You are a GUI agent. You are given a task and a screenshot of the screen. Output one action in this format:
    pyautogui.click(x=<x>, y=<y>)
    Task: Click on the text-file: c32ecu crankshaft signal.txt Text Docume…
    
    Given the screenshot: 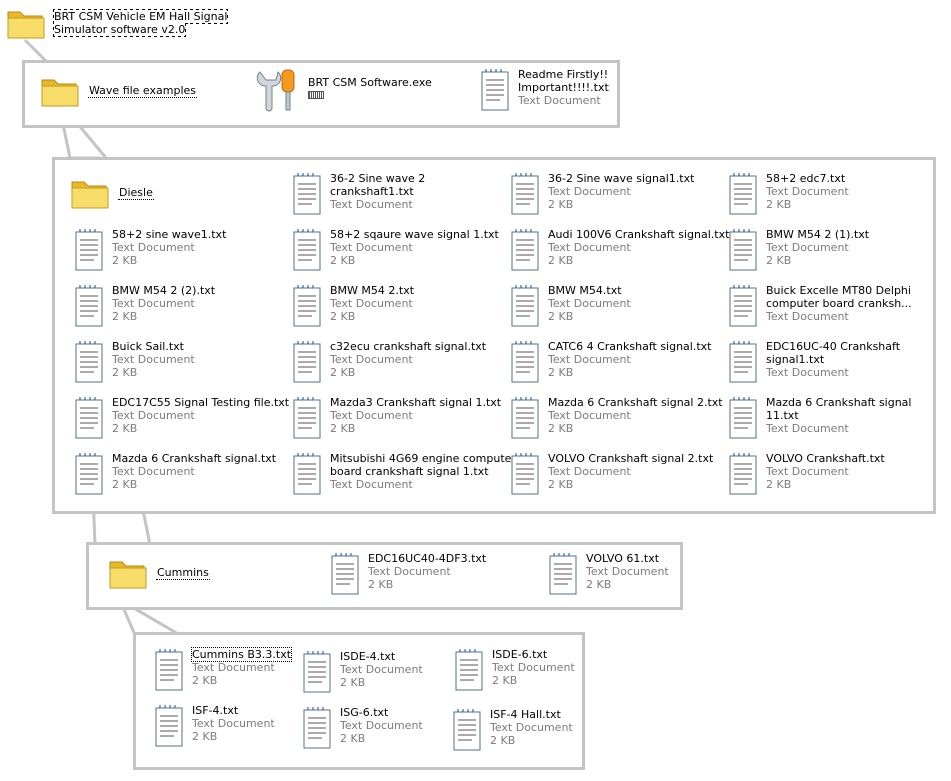 What is the action you would take?
    pyautogui.click(x=389, y=362)
    